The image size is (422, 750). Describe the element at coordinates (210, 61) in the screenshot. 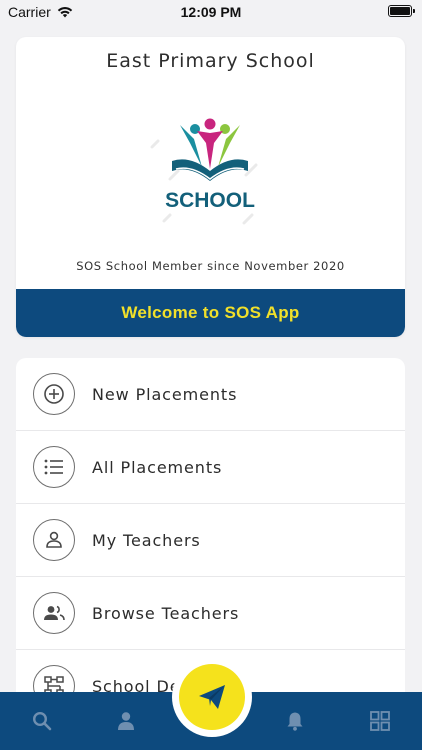

I see `school-name: East Primary School` at that location.